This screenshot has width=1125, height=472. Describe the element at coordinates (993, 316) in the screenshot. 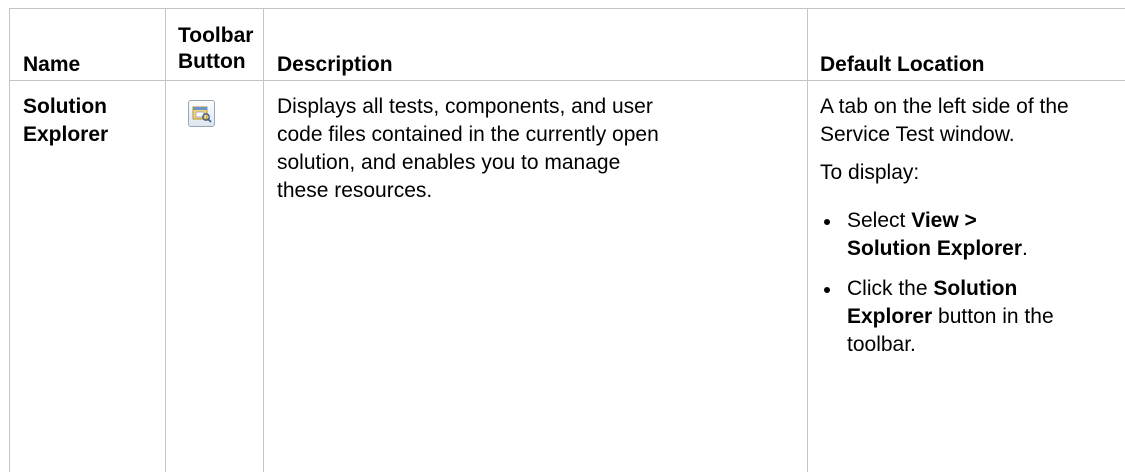

I see `step2-suffix1: button in the` at that location.